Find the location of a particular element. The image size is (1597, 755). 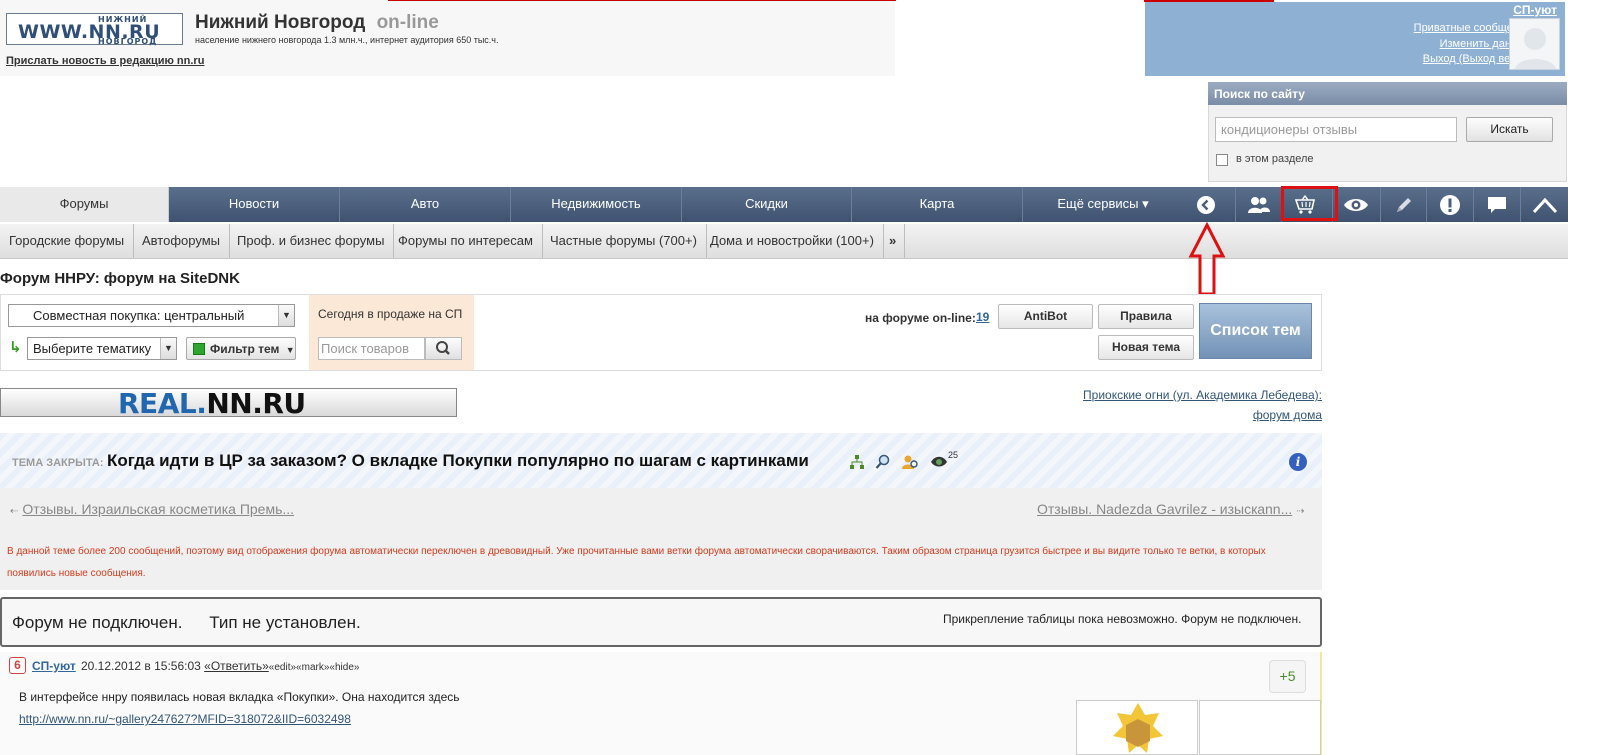

edit-link: «edit» is located at coordinates (282, 667).